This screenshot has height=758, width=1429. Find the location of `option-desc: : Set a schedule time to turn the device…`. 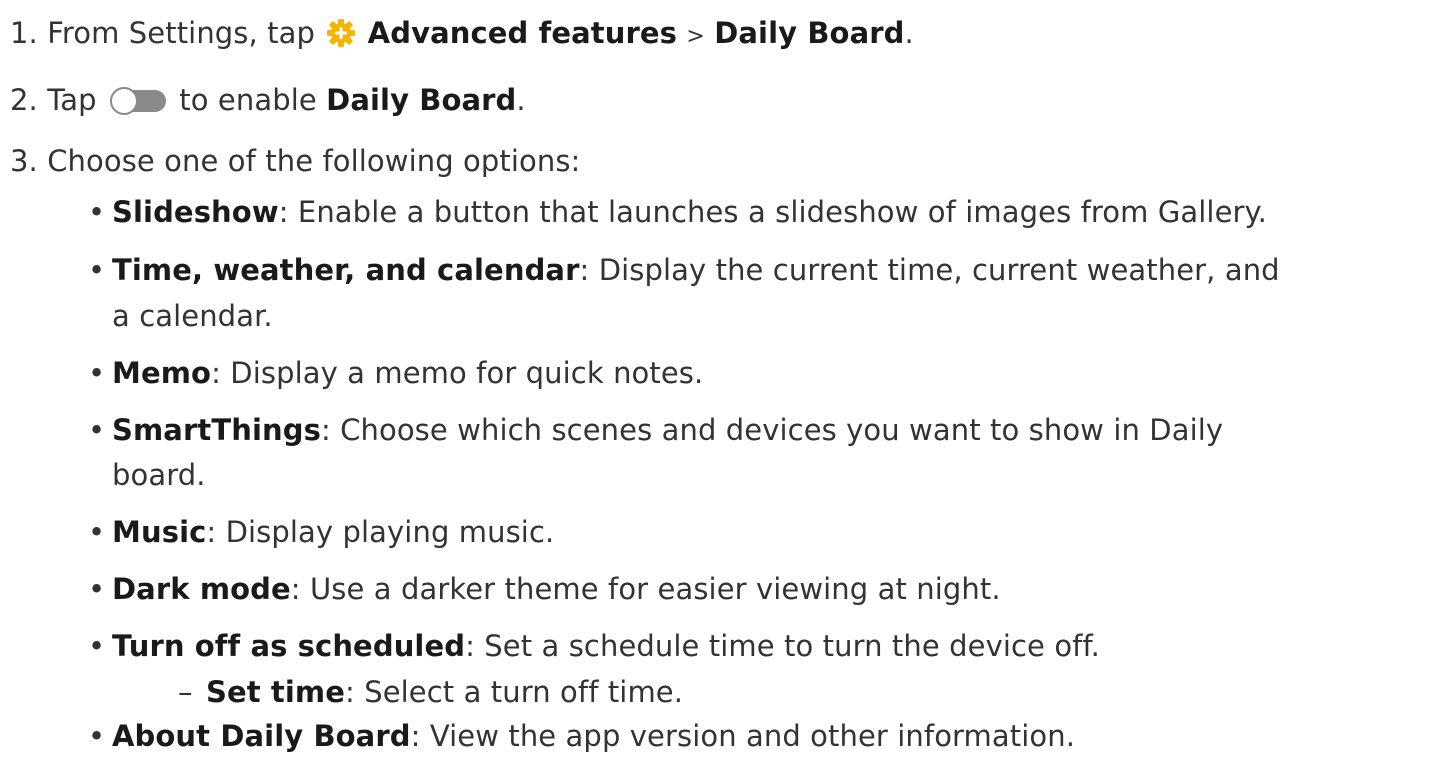

option-desc: : Set a schedule time to turn the device… is located at coordinates (782, 646).